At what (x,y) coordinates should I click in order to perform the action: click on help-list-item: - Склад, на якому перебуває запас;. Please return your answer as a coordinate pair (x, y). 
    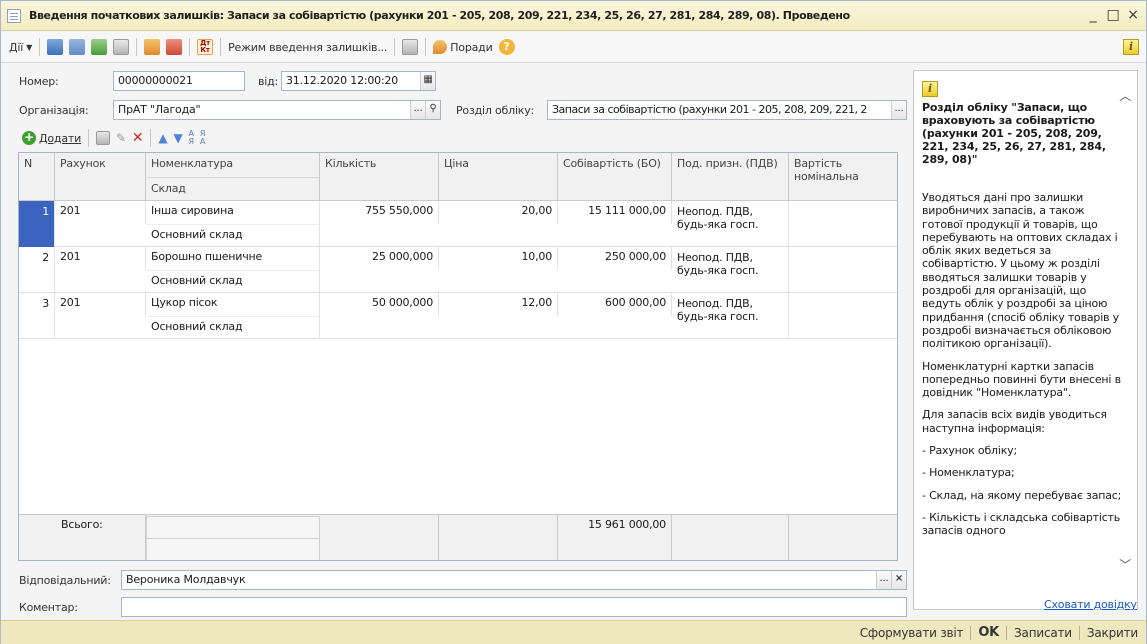
    Looking at the image, I should click on (1022, 495).